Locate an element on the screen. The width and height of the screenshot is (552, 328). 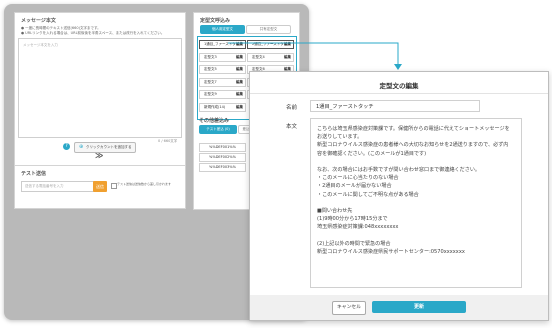
cancel-button: キャンセル is located at coordinates (349, 308).